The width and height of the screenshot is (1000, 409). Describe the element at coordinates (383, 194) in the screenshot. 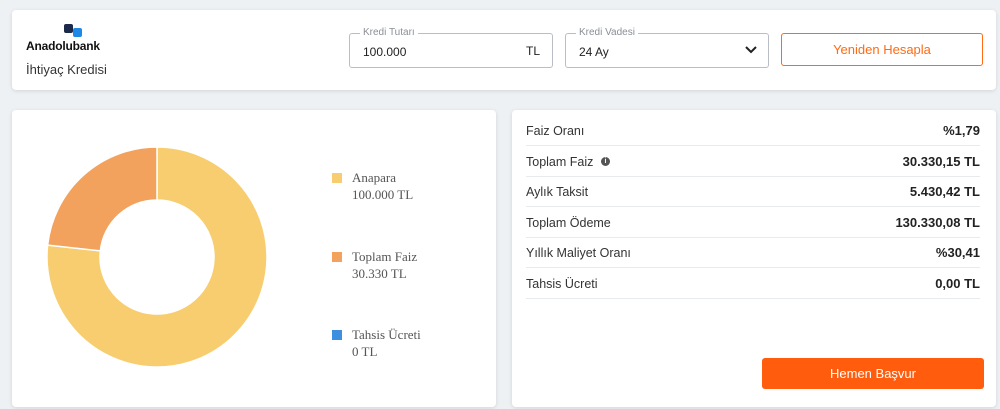

I see `legend-value: 100.000 TL` at that location.